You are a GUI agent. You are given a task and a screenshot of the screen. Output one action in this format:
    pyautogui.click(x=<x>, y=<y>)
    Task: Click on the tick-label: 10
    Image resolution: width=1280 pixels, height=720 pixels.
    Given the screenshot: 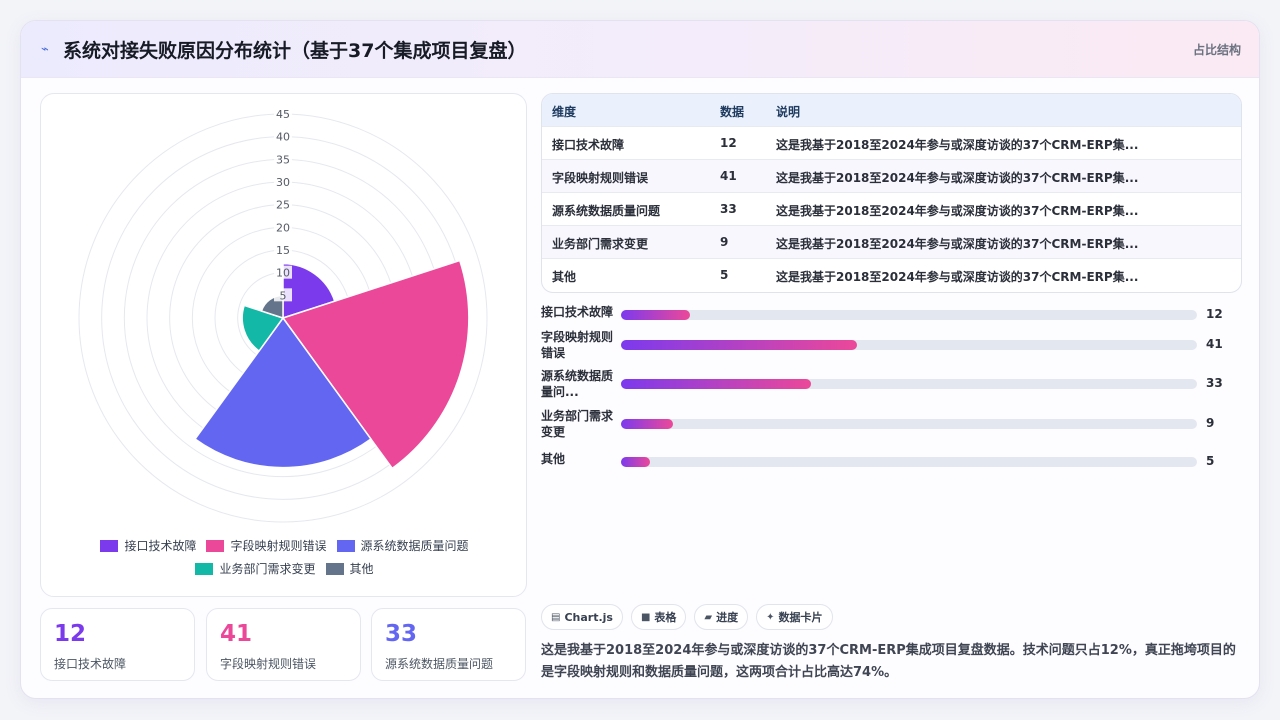 What is the action you would take?
    pyautogui.click(x=283, y=273)
    